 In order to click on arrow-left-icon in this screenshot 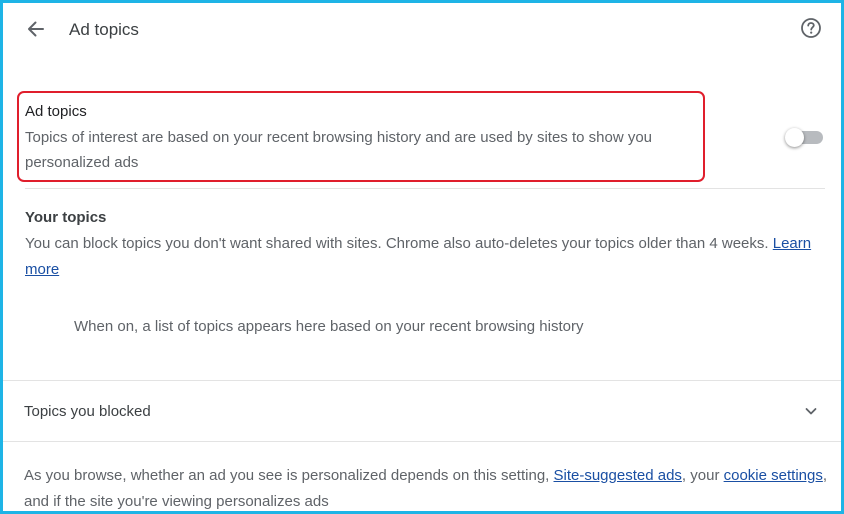, I will do `click(36, 29)`.